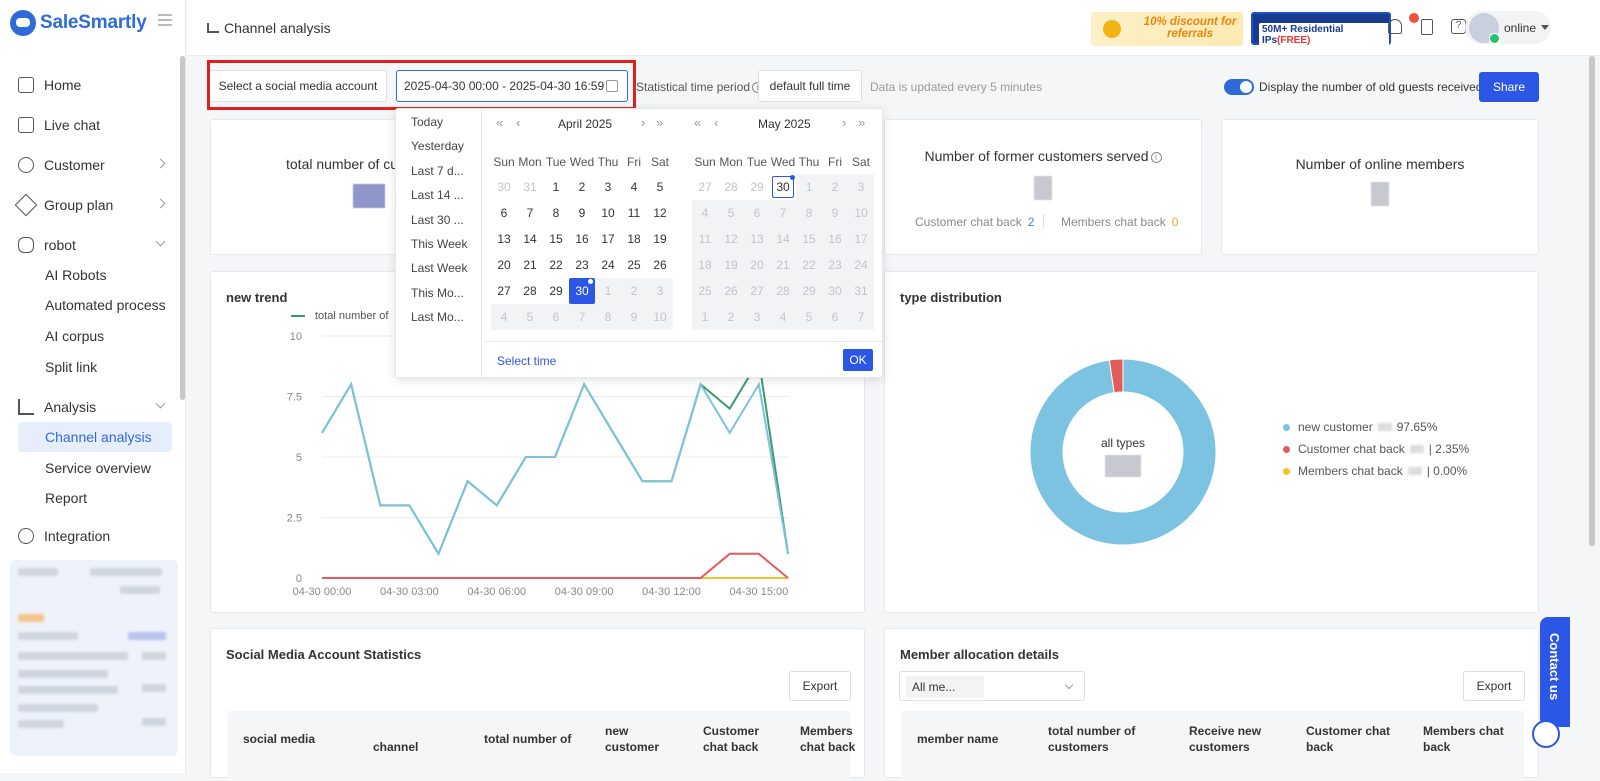 The width and height of the screenshot is (1600, 781). Describe the element at coordinates (1239, 87) in the screenshot. I see `old-guests-toggle` at that location.